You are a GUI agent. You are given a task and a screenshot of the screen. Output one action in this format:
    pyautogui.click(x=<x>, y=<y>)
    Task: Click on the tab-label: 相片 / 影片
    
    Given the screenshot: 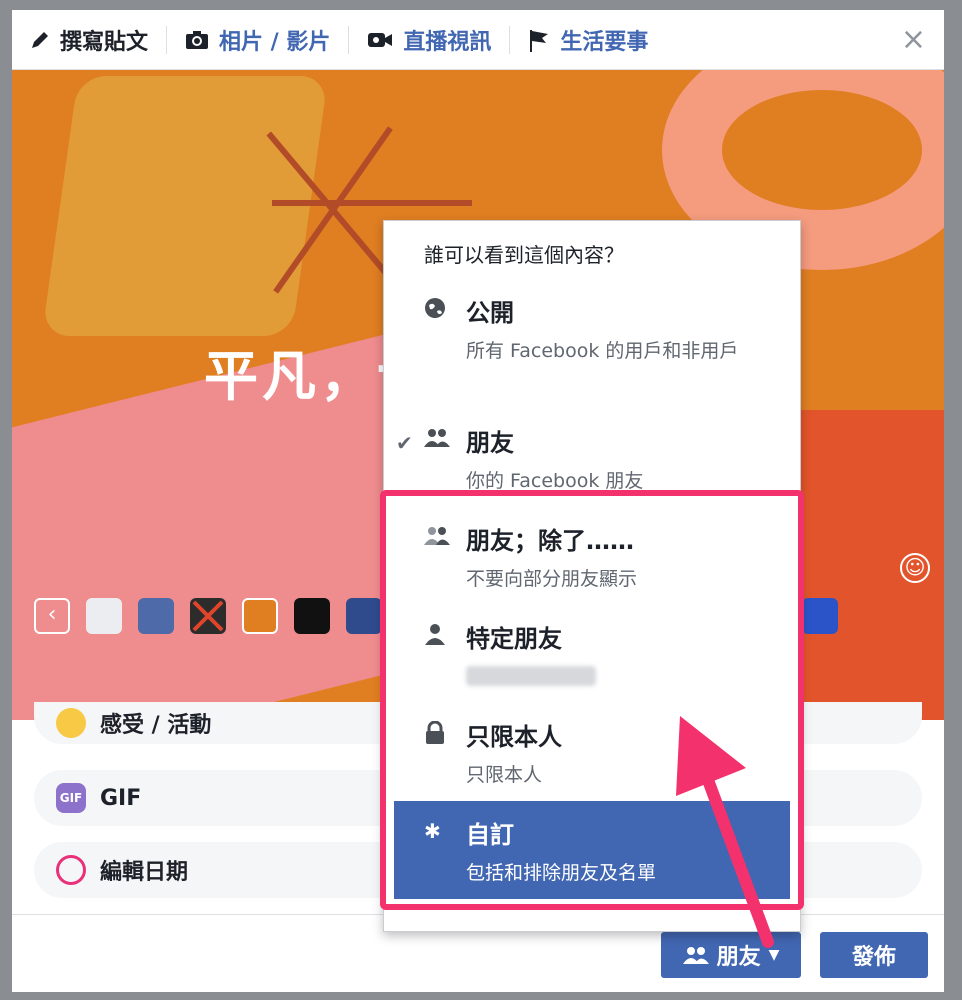 What is the action you would take?
    pyautogui.click(x=275, y=42)
    